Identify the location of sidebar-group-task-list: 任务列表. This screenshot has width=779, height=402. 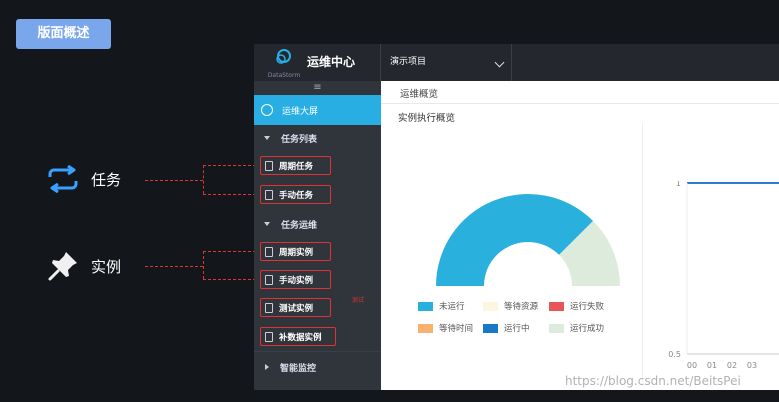
(317, 138).